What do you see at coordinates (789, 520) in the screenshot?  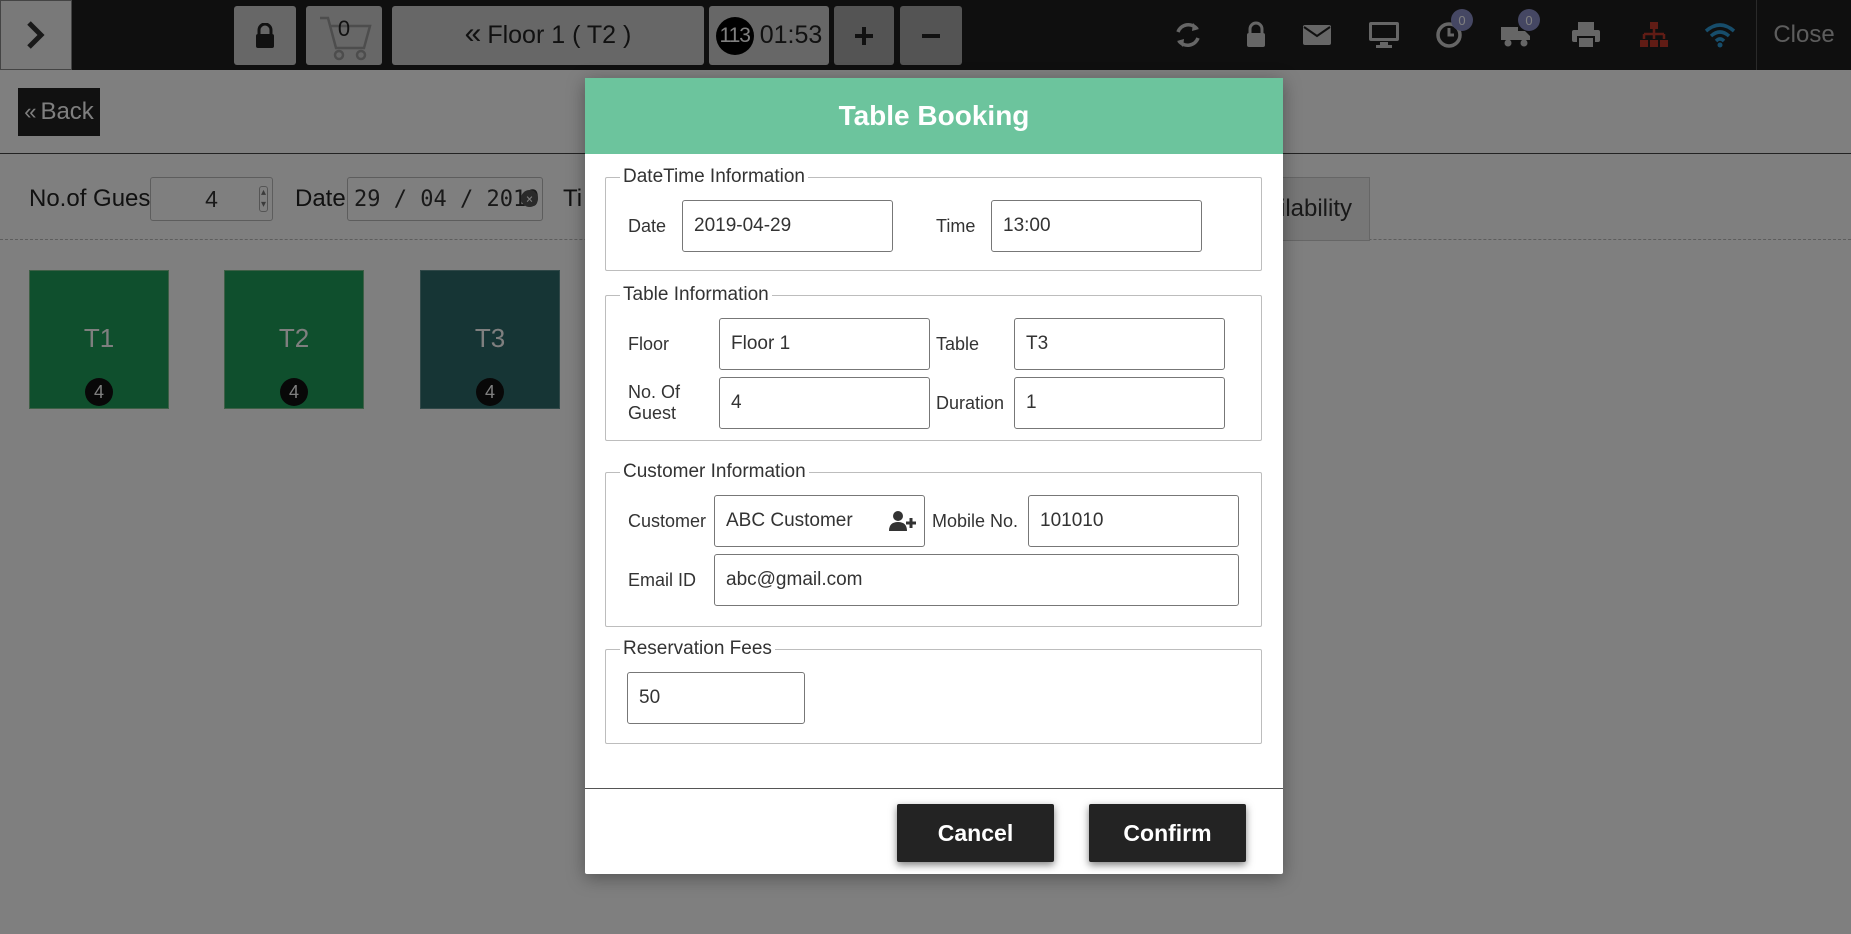 I see `customer-value: ABC Customer` at bounding box center [789, 520].